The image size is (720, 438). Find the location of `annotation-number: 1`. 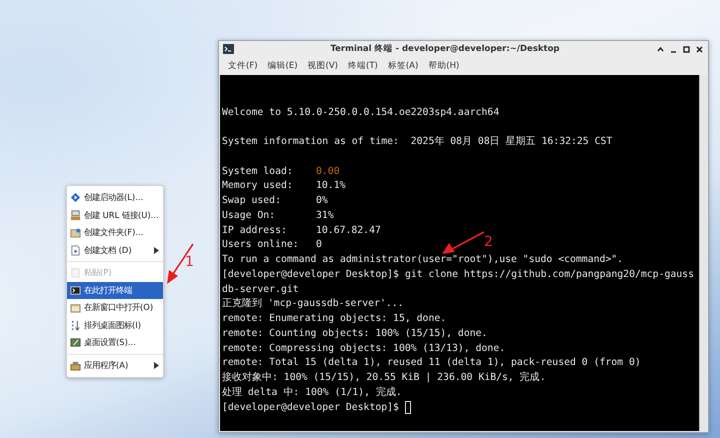

annotation-number: 1 is located at coordinates (189, 262).